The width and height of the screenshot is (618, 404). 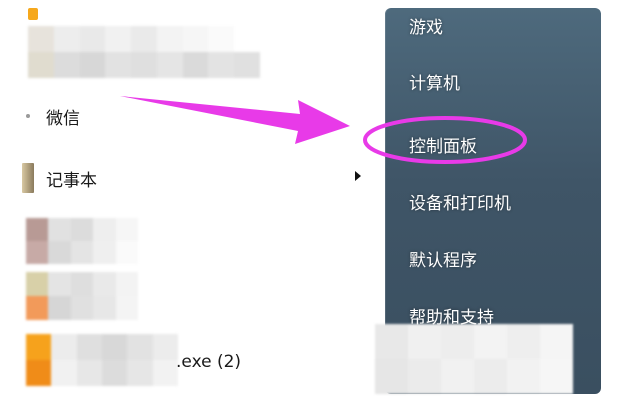 I want to click on menu-item-control-panel: 控制面板, so click(x=443, y=144).